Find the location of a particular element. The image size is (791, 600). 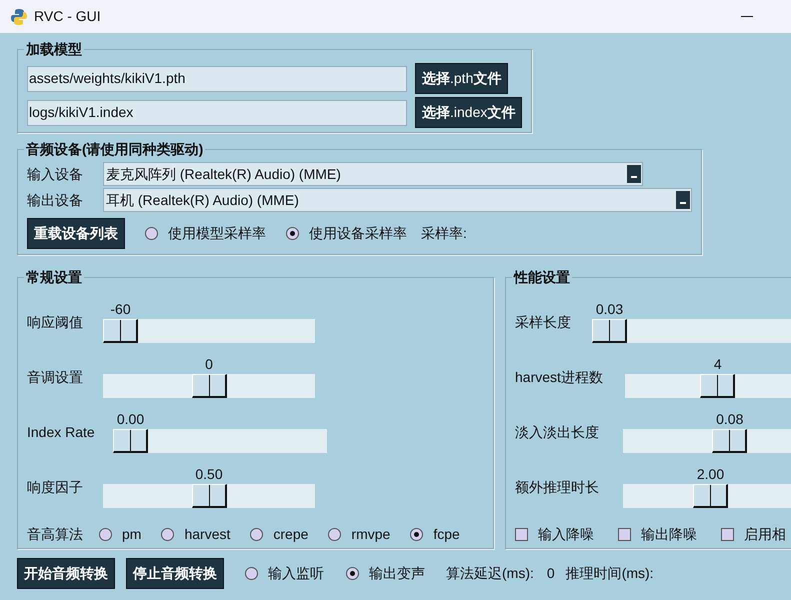

minimize-icon is located at coordinates (747, 17).